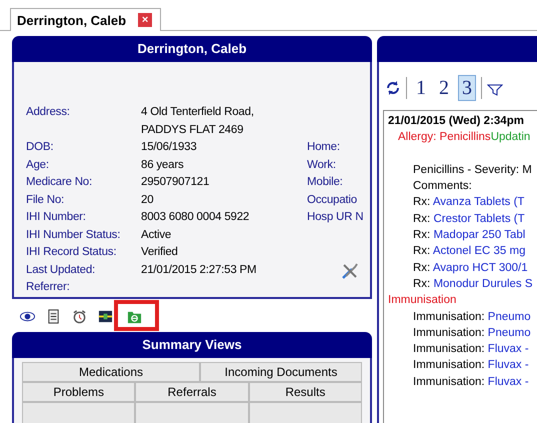 The width and height of the screenshot is (537, 423). What do you see at coordinates (350, 270) in the screenshot?
I see `tools-icon` at bounding box center [350, 270].